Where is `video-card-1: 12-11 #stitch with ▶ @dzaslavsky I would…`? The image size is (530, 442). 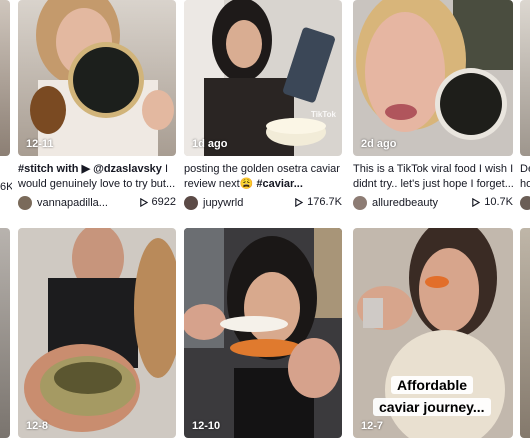
video-card-1: 12-11 #stitch with ▶ @dzaslavsky I would… is located at coordinates (97, 107).